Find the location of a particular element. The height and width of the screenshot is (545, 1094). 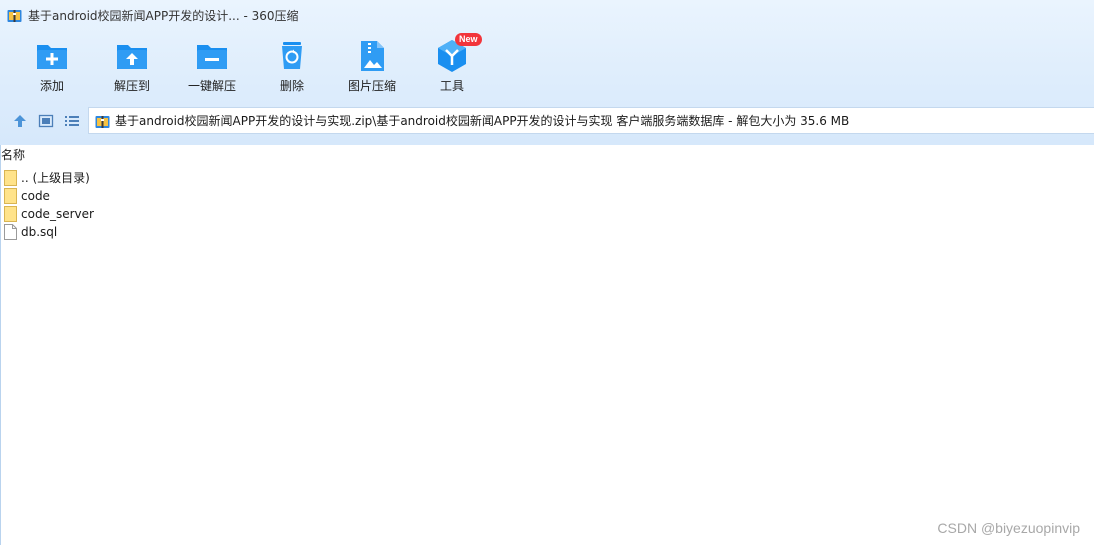

list-item-db-sql: db.sql is located at coordinates (49, 232).